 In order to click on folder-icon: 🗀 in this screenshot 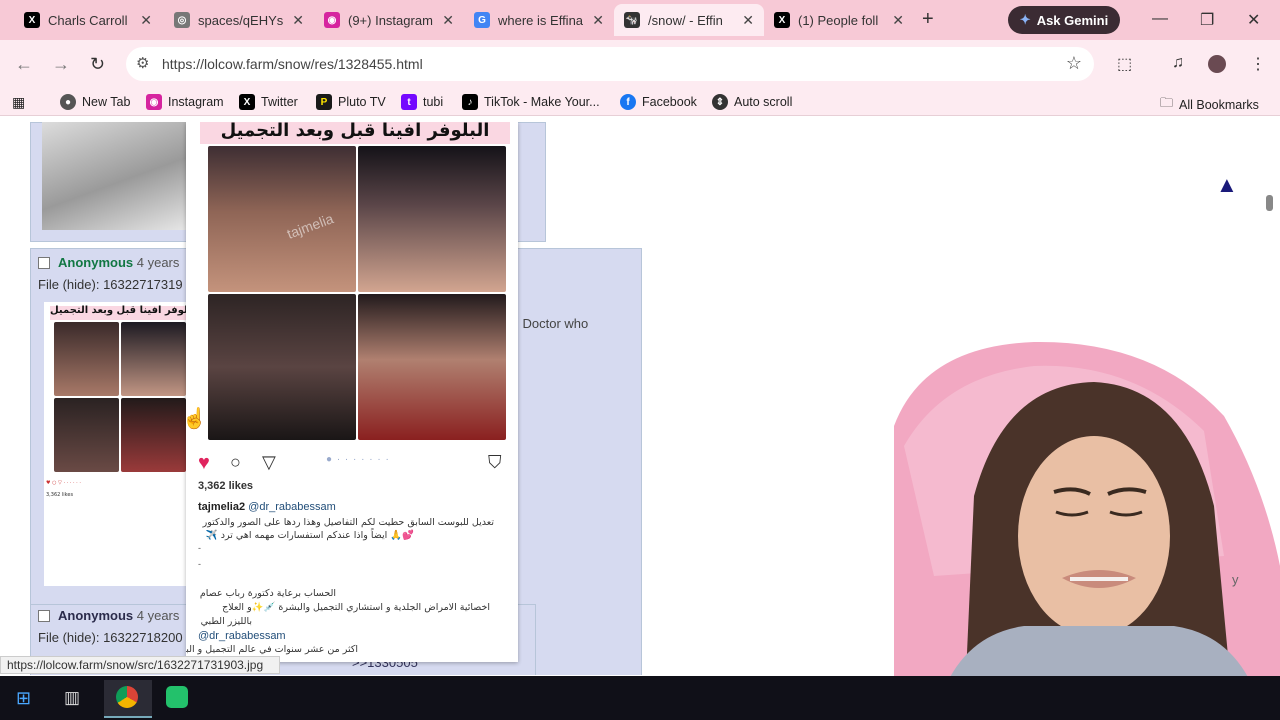, I will do `click(1167, 102)`.